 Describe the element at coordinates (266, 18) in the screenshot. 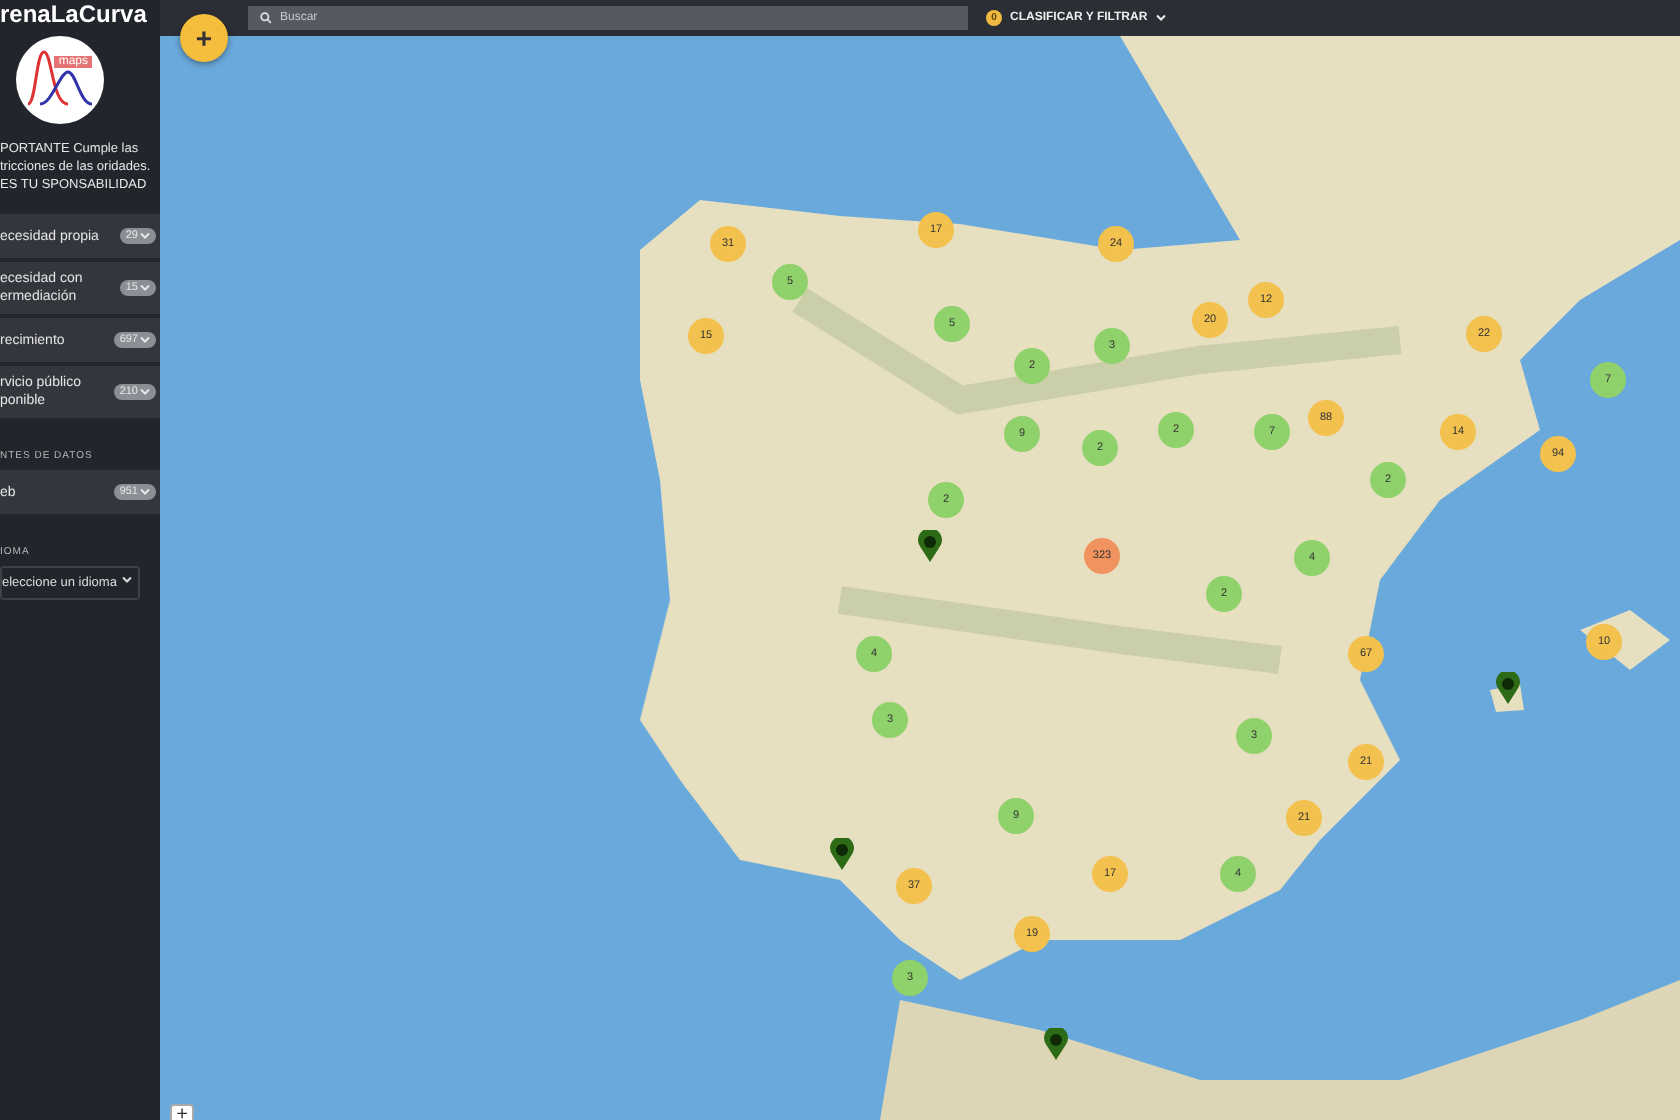

I see `search-icon` at that location.